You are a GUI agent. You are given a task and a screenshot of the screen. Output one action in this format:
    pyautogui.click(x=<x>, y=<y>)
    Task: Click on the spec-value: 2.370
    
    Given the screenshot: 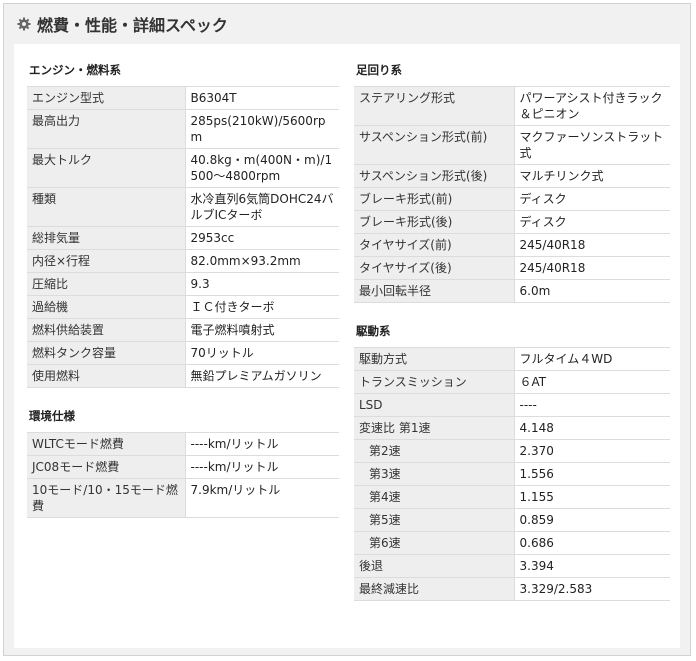 What is the action you would take?
    pyautogui.click(x=592, y=451)
    